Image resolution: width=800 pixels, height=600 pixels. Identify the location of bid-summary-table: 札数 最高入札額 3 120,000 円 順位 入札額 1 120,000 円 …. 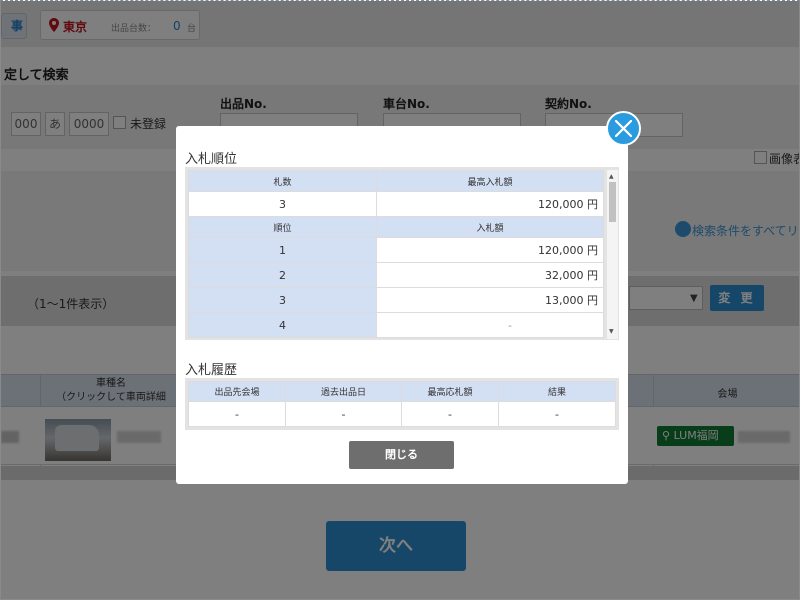
(396, 254).